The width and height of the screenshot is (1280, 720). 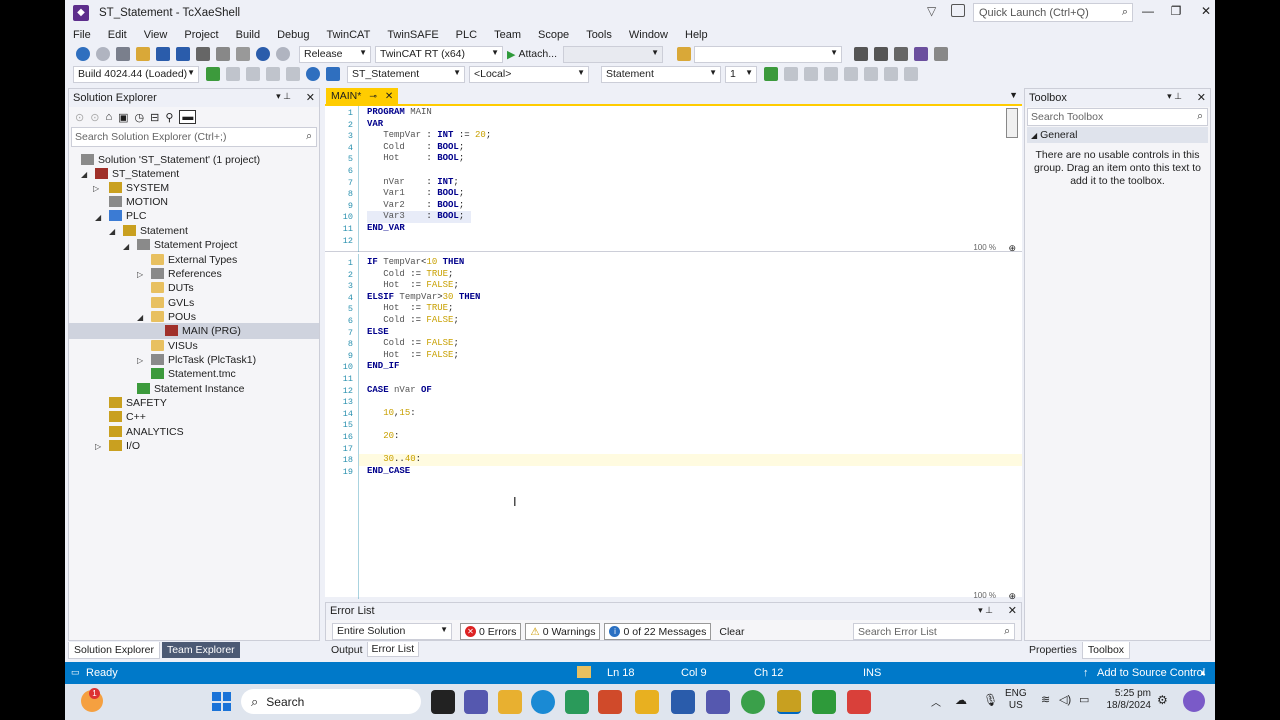 What do you see at coordinates (200, 650) in the screenshot?
I see `tab-team-explorer: Team Explorer` at bounding box center [200, 650].